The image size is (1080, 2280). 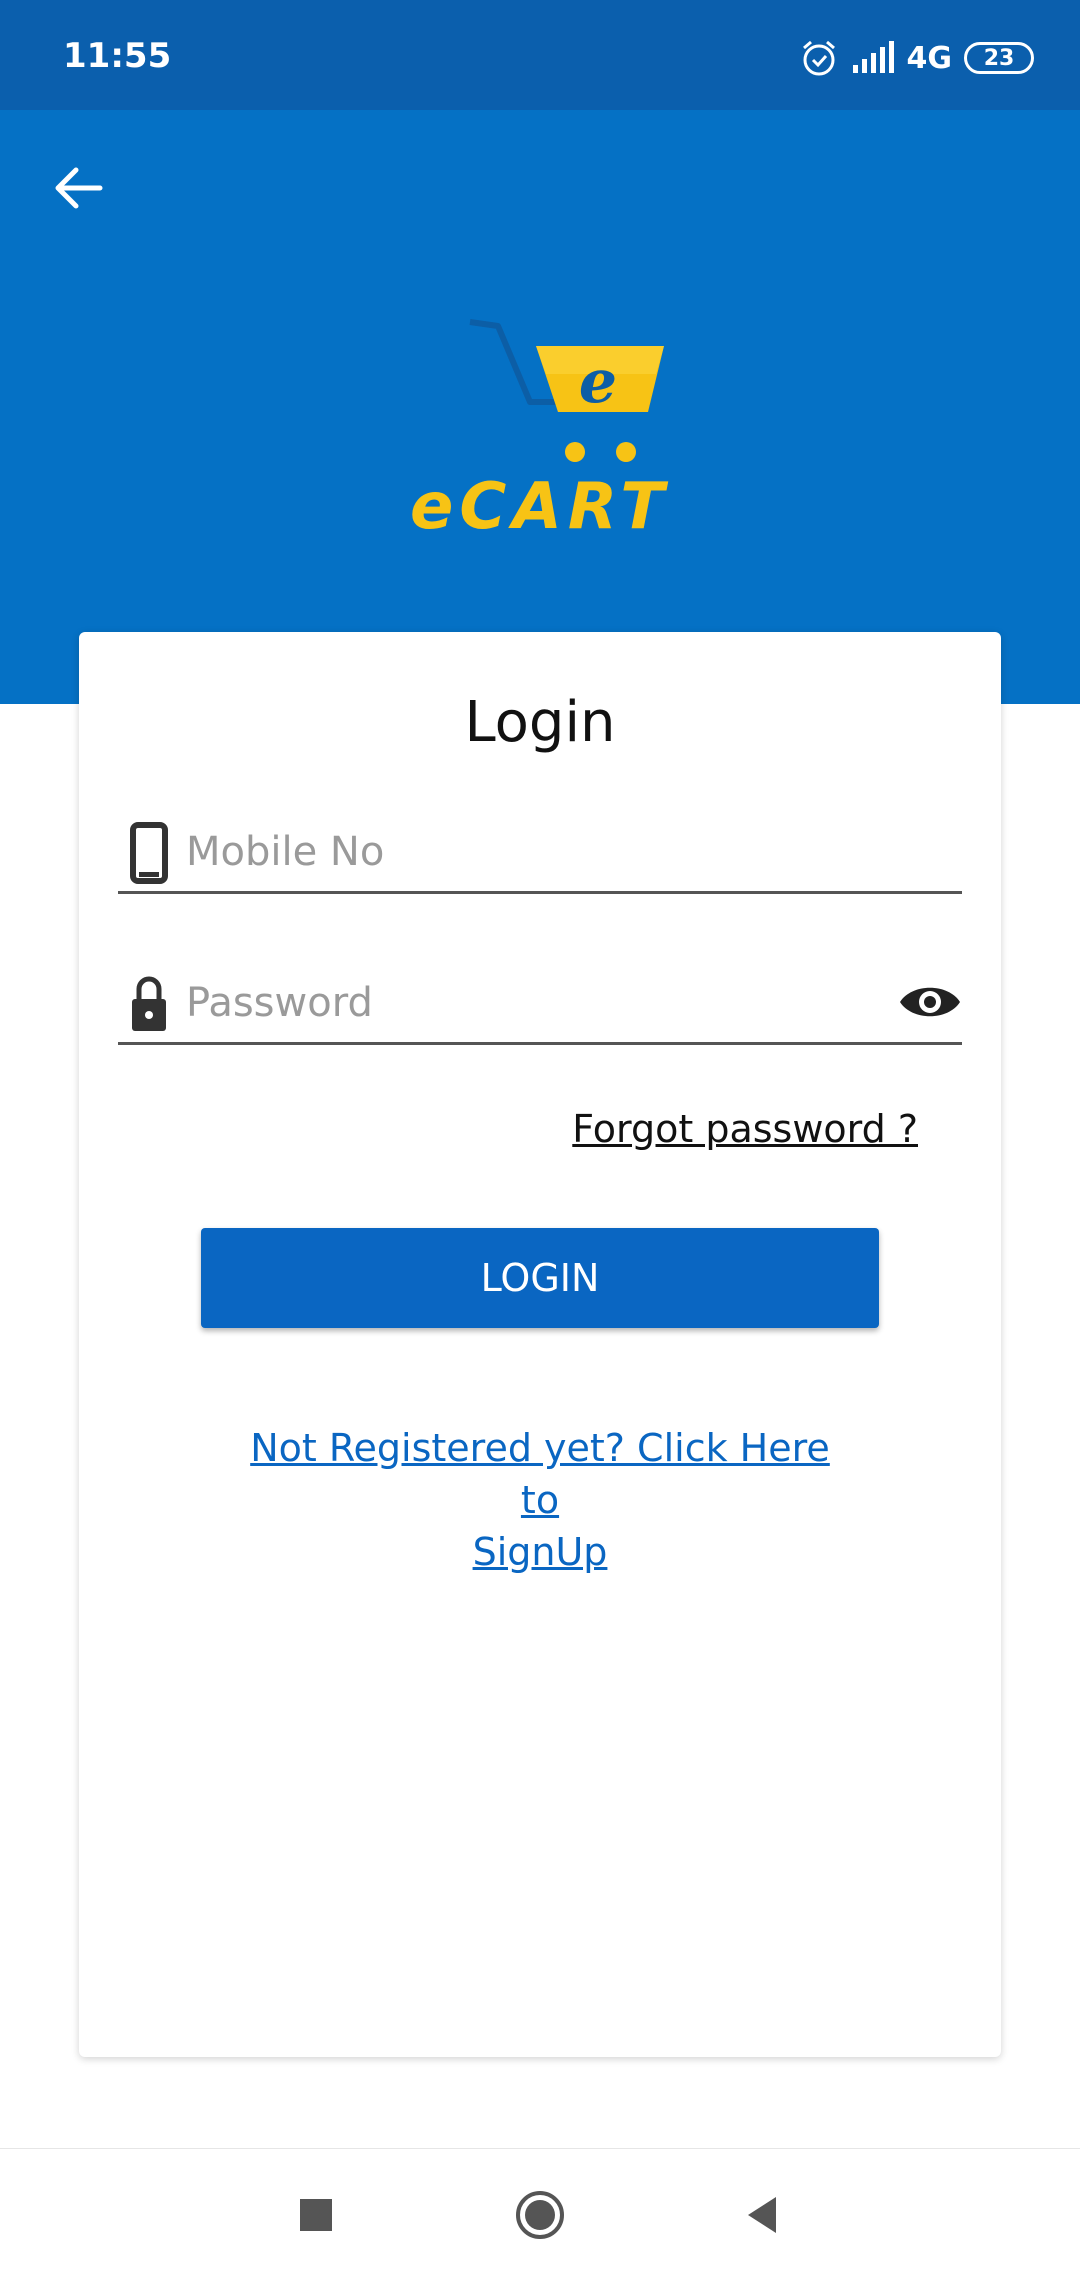 What do you see at coordinates (540, 431) in the screenshot?
I see `ecart-logo: e eCART` at bounding box center [540, 431].